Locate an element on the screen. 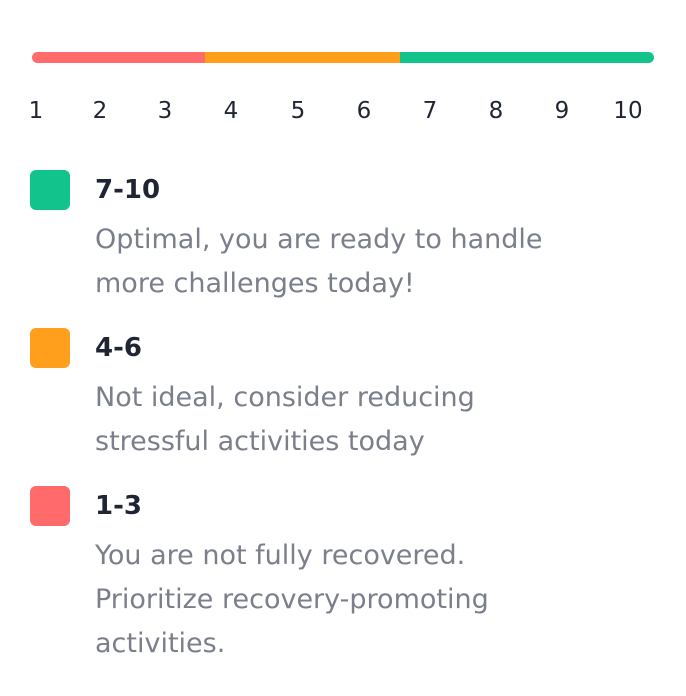 Image resolution: width=686 pixels, height=696 pixels. scale-segment-medium is located at coordinates (302, 57).